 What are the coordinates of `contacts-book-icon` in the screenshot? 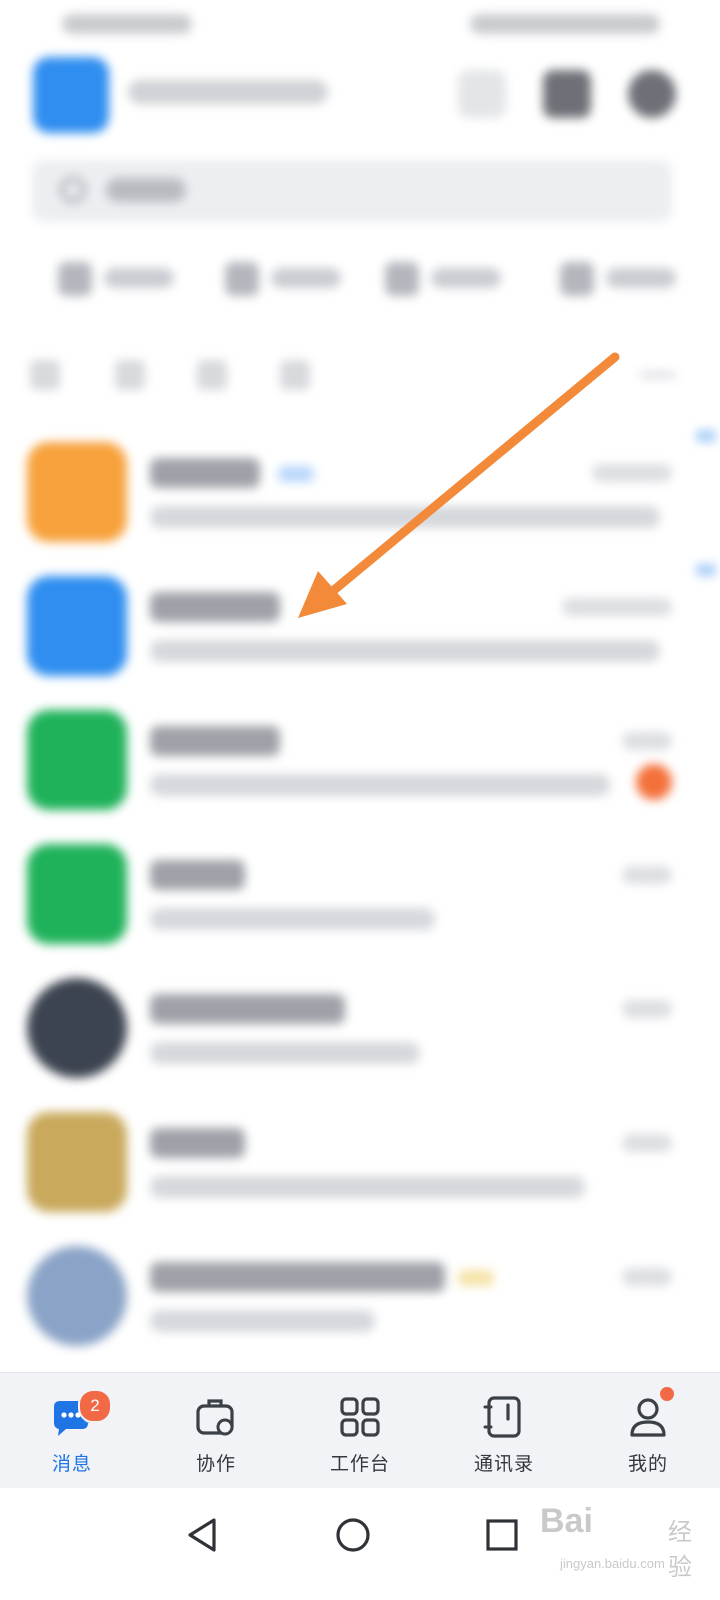 It's located at (502, 1417).